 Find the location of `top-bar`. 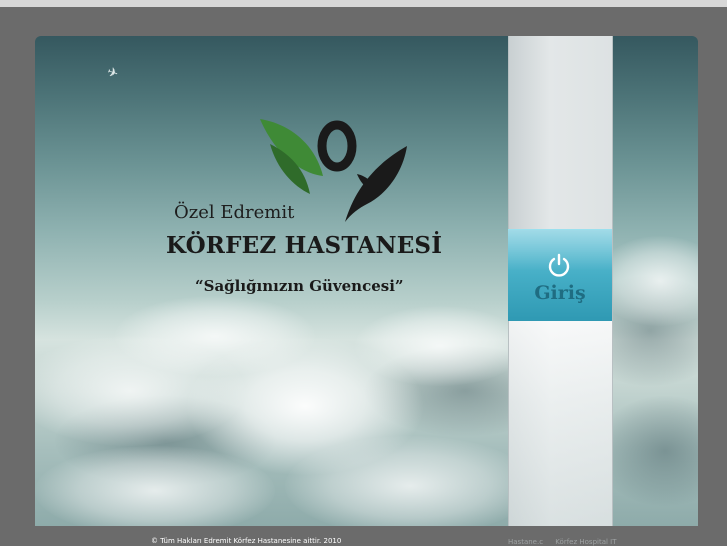

top-bar is located at coordinates (363, 3).